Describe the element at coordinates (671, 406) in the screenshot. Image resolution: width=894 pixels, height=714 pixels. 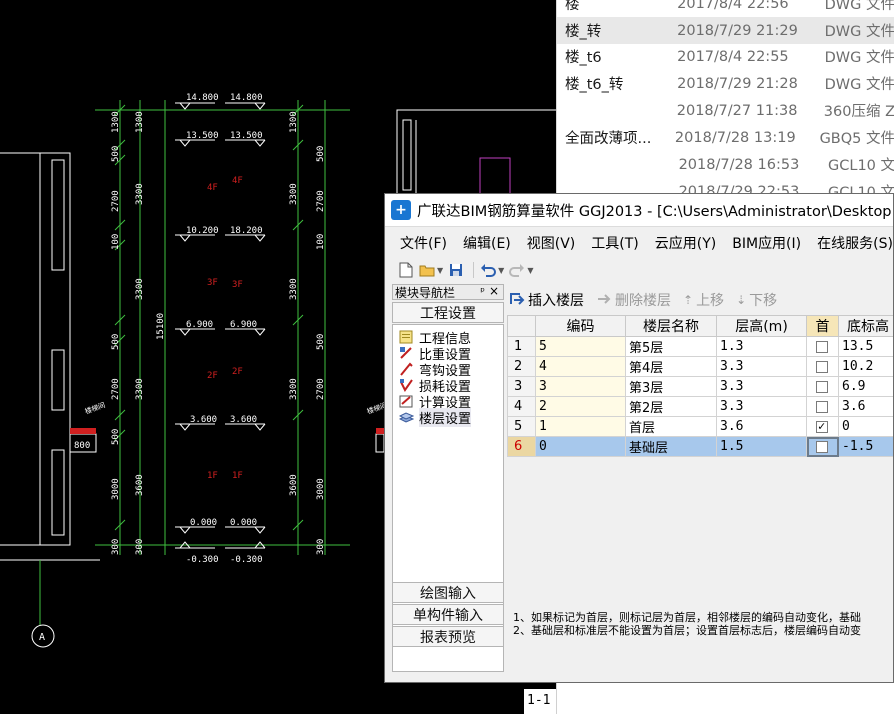
I see `cell-floor-name: 第2层` at that location.